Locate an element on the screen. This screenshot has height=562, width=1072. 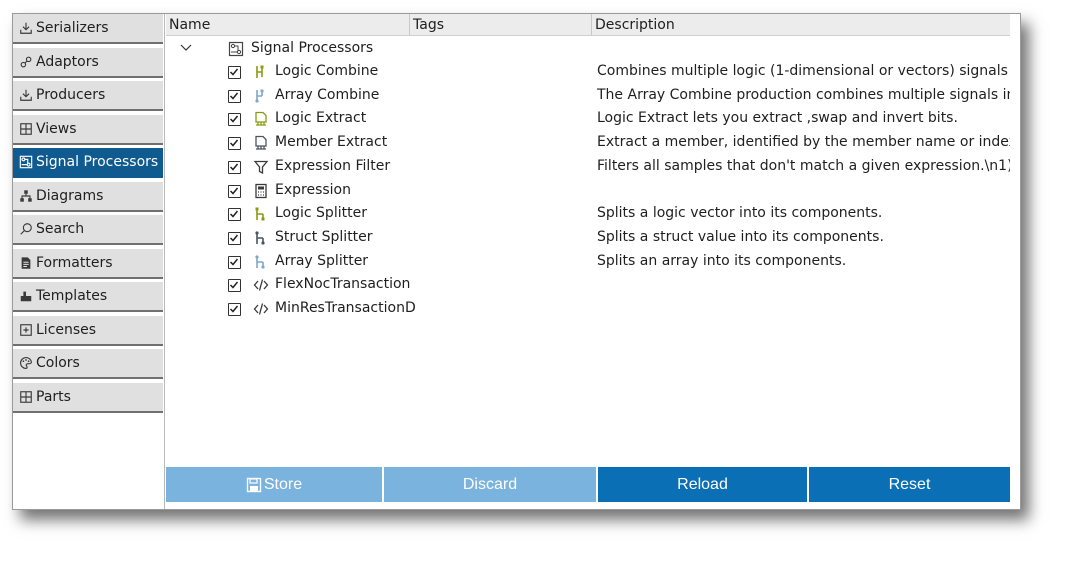
sidebar-item-label: Adaptors is located at coordinates (67, 61).